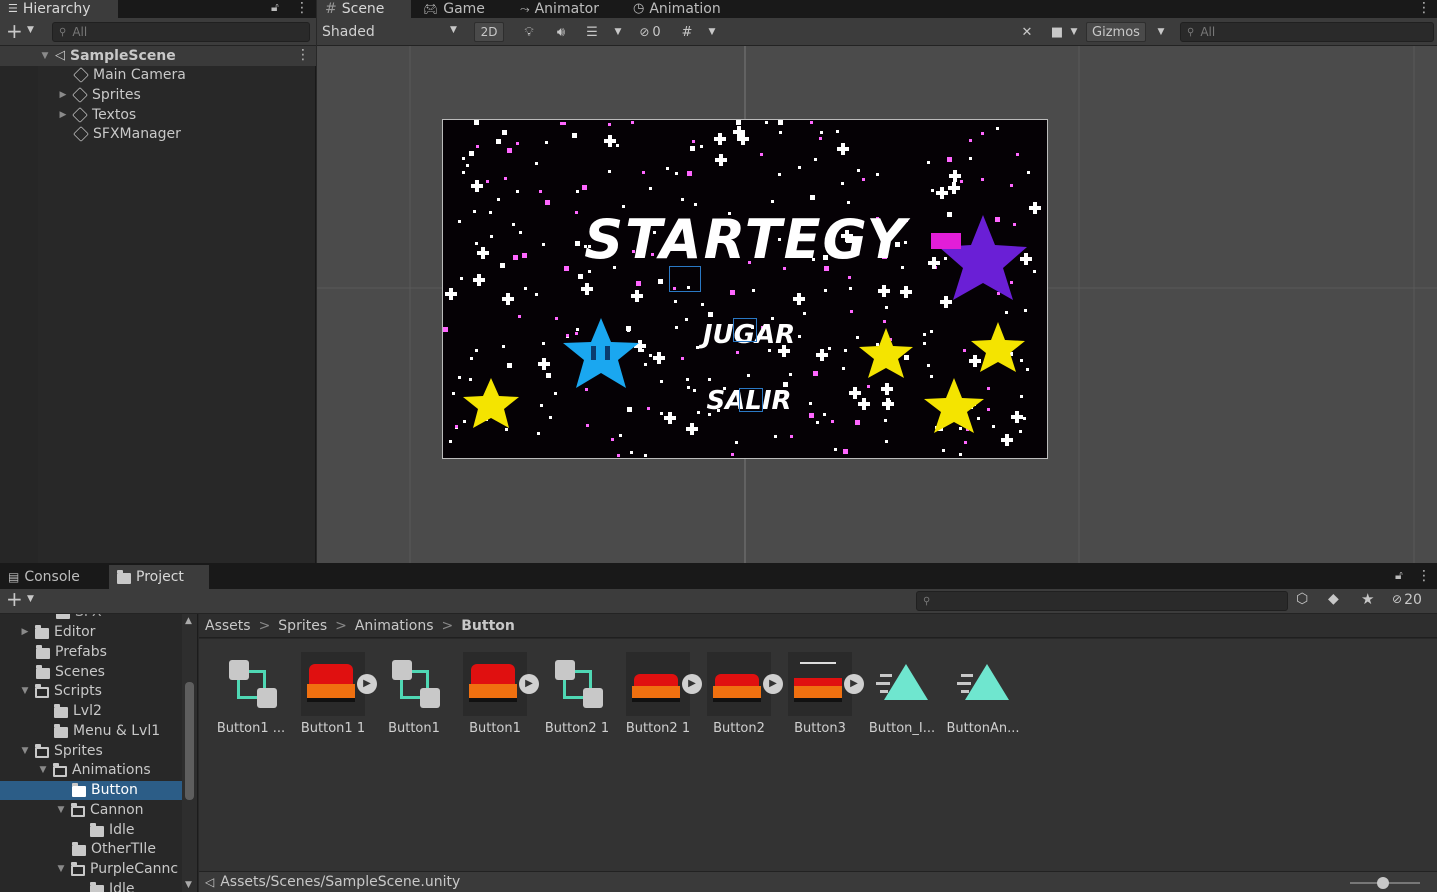  I want to click on asset-item: ▶ Button2, so click(743, 707).